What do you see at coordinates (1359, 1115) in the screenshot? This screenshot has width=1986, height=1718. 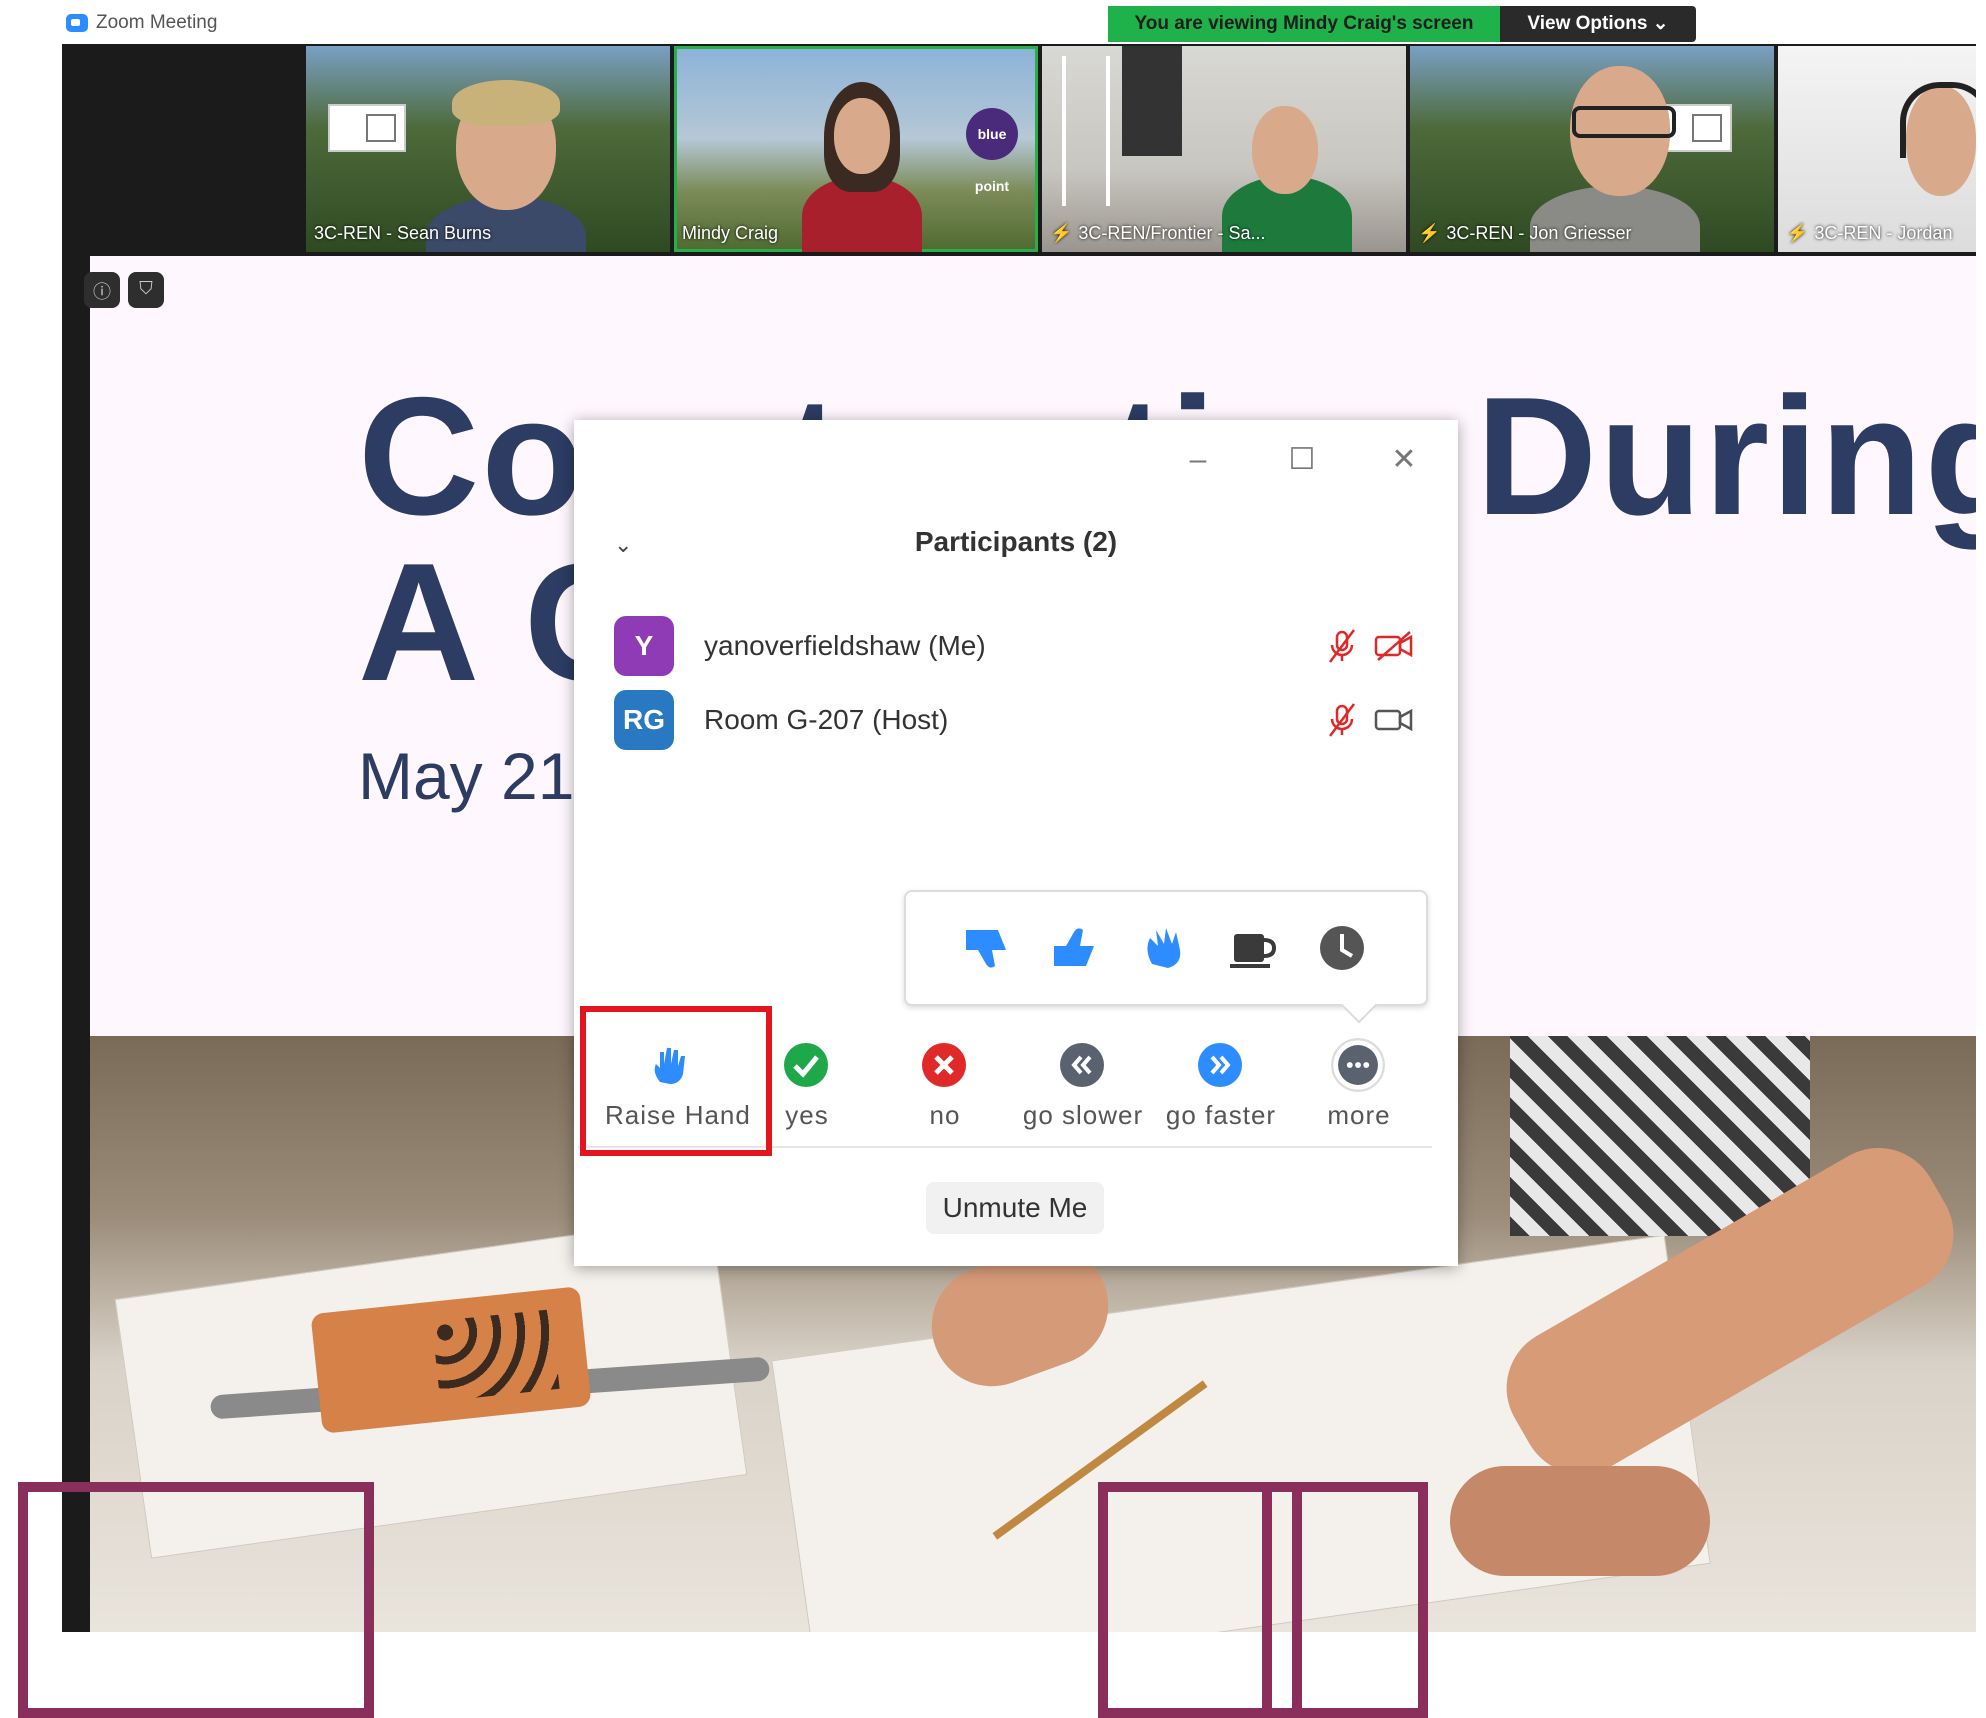 I see `more-label: more` at bounding box center [1359, 1115].